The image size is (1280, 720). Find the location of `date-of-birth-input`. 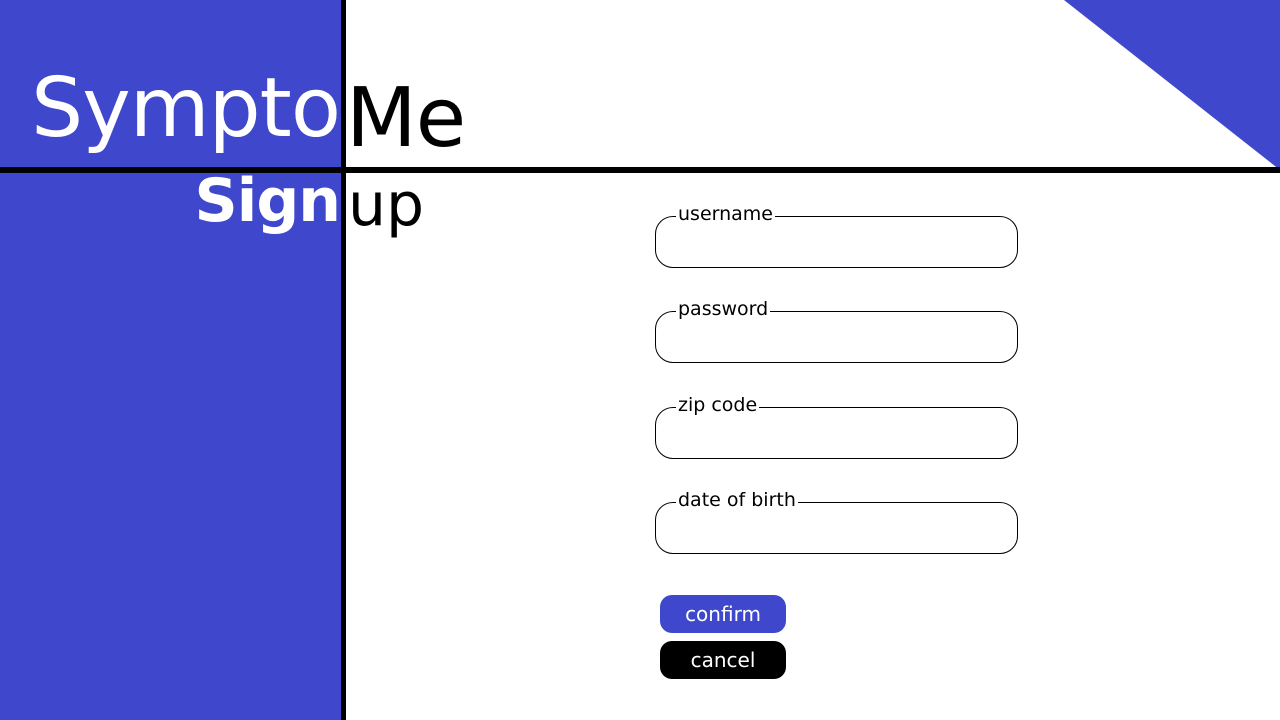

date-of-birth-input is located at coordinates (836, 531).